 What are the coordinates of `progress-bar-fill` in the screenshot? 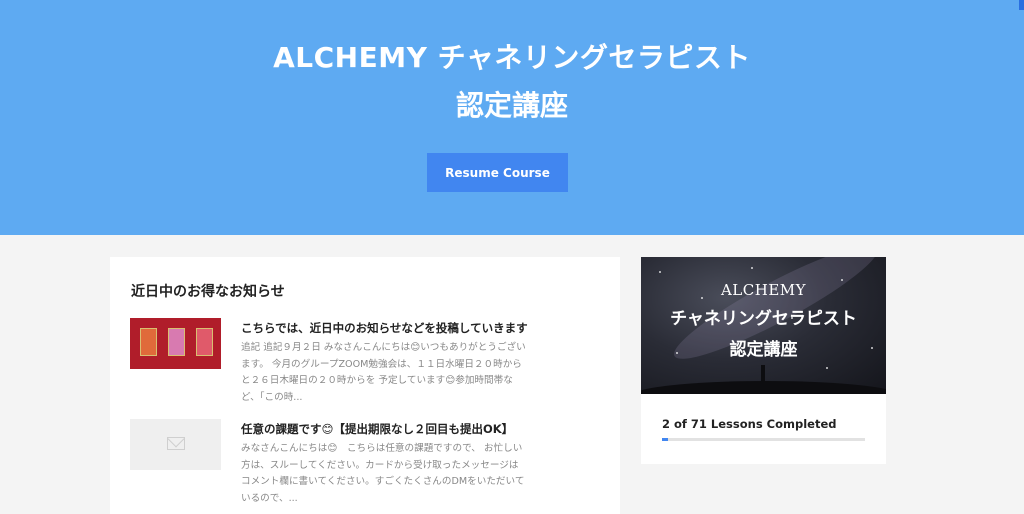 It's located at (665, 439).